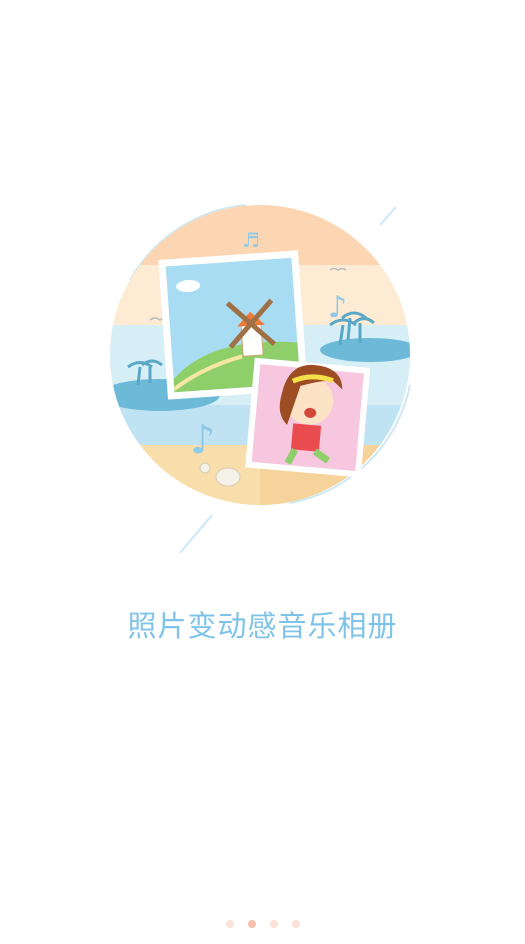 Image resolution: width=525 pixels, height=944 pixels. What do you see at coordinates (308, 417) in the screenshot?
I see `photo-girl` at bounding box center [308, 417].